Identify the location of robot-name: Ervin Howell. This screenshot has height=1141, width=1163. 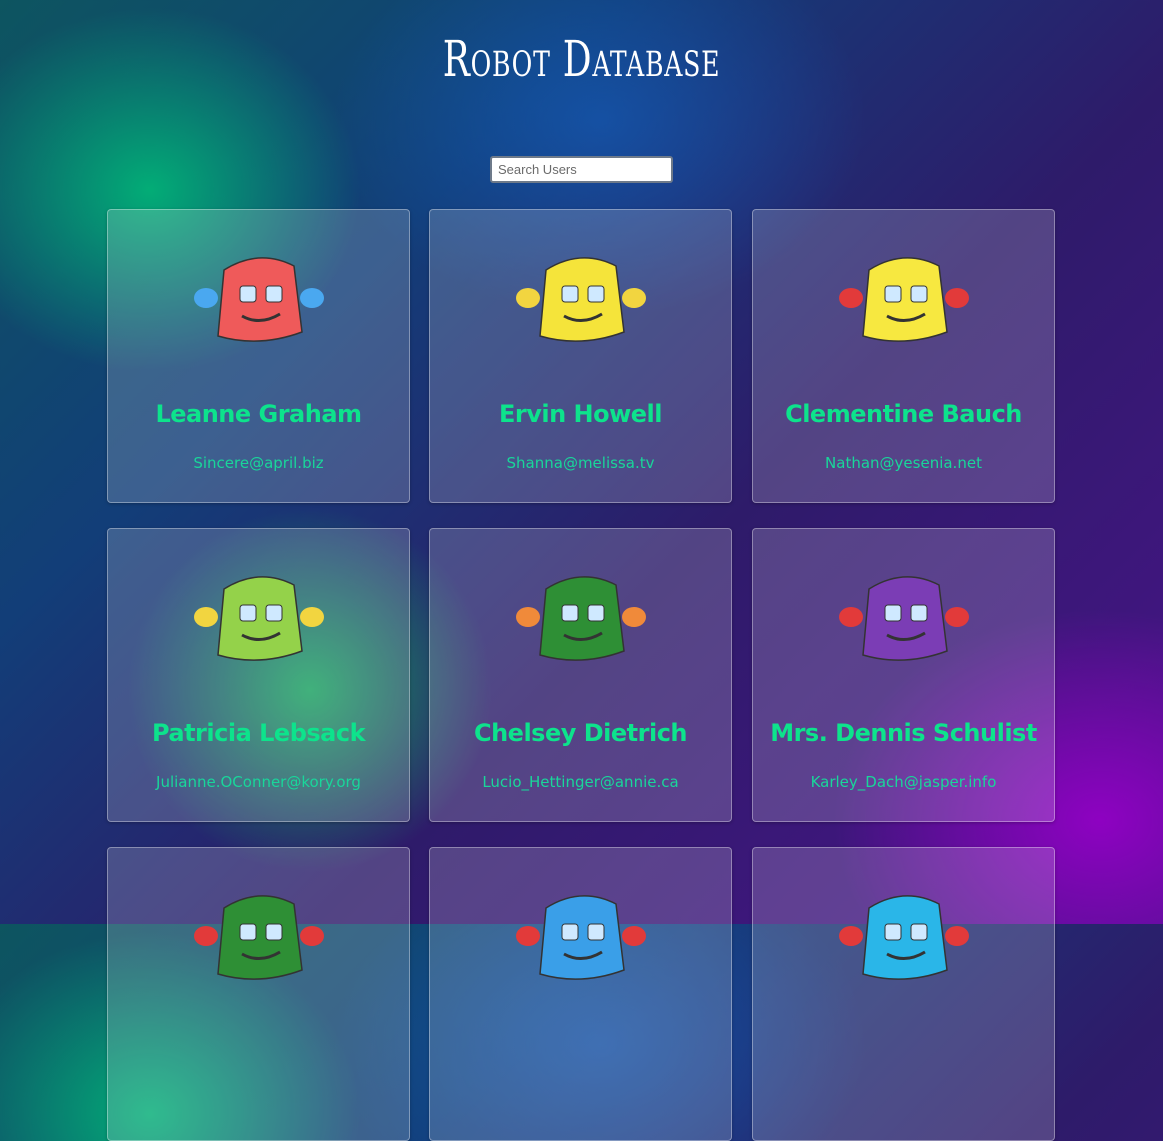
(580, 414).